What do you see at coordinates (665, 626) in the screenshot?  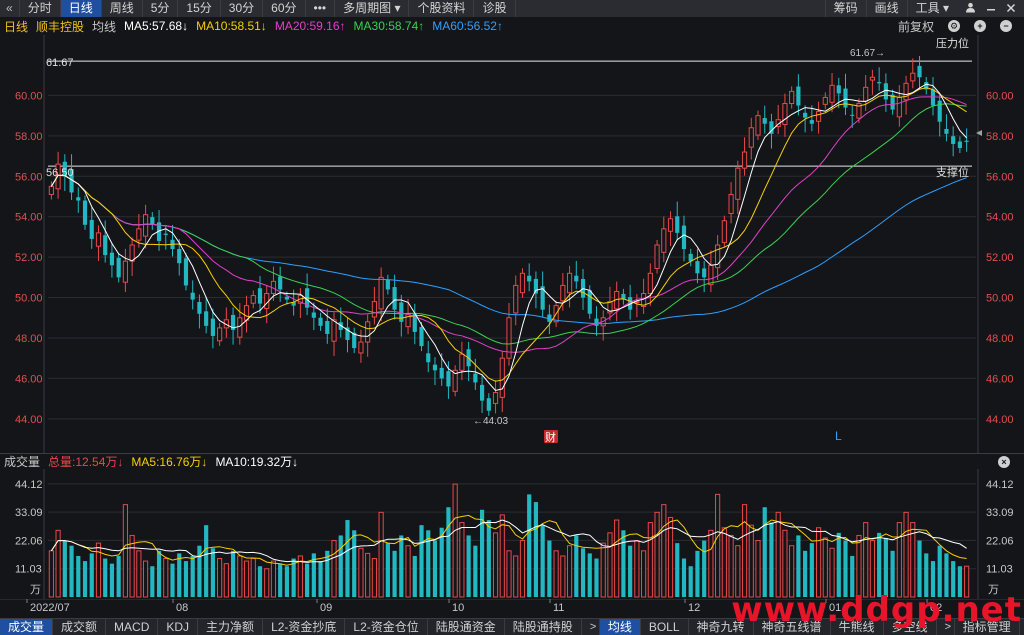 I see `indicator-tab: BOLL` at bounding box center [665, 626].